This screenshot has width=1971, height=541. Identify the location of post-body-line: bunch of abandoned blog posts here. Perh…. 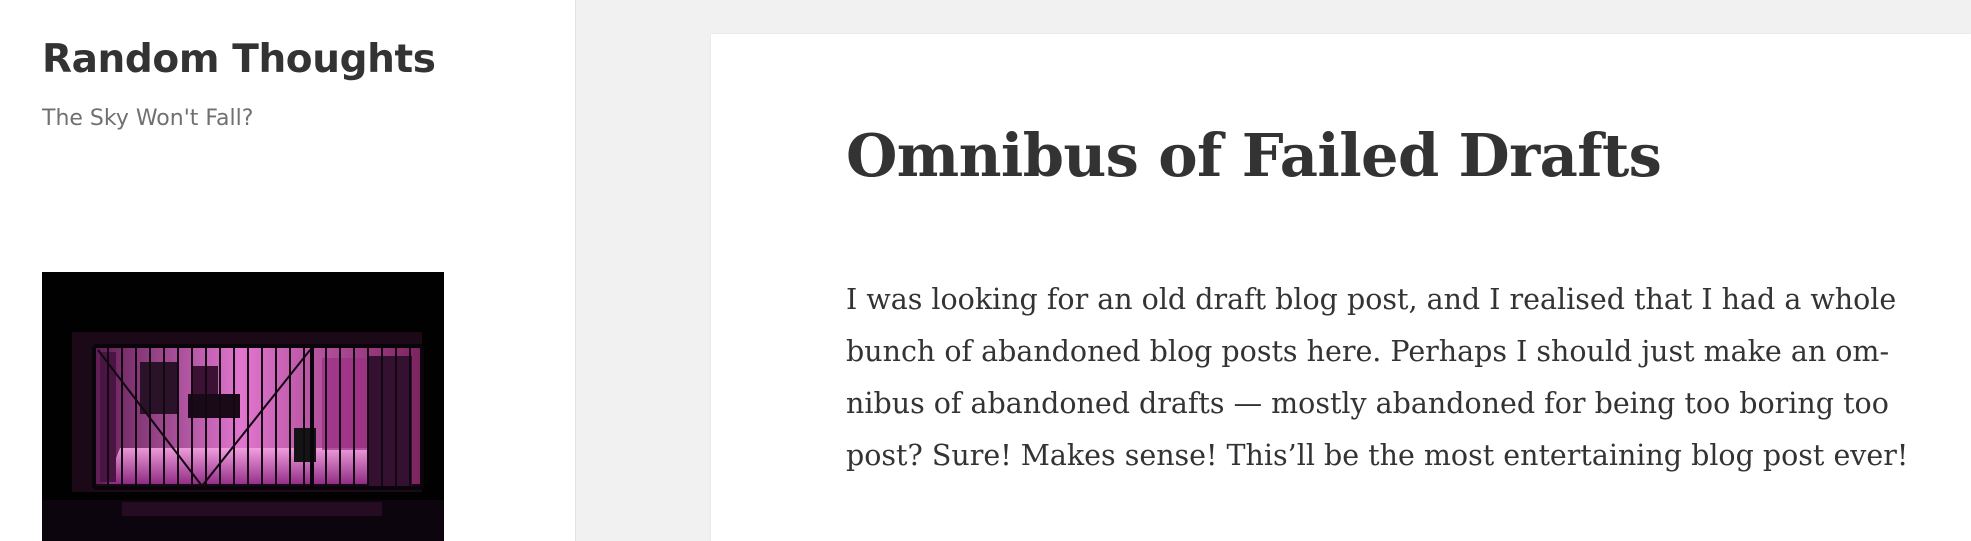
(1368, 351).